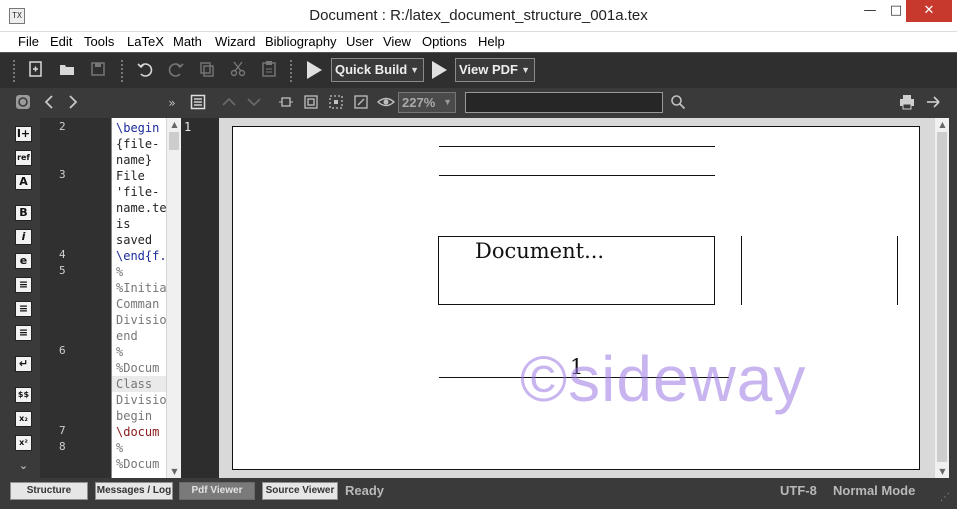  Describe the element at coordinates (67, 70) in the screenshot. I see `open-folder-icon` at that location.